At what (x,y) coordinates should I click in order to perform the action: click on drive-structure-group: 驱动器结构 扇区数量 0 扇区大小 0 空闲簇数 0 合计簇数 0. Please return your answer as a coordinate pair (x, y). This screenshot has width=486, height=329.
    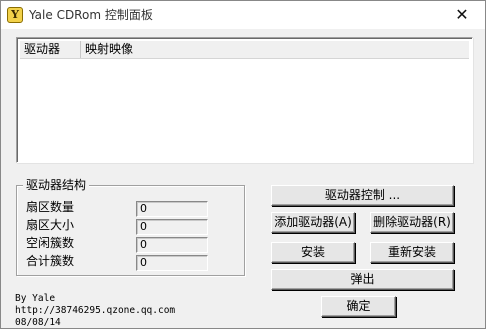
    Looking at the image, I should click on (130, 226).